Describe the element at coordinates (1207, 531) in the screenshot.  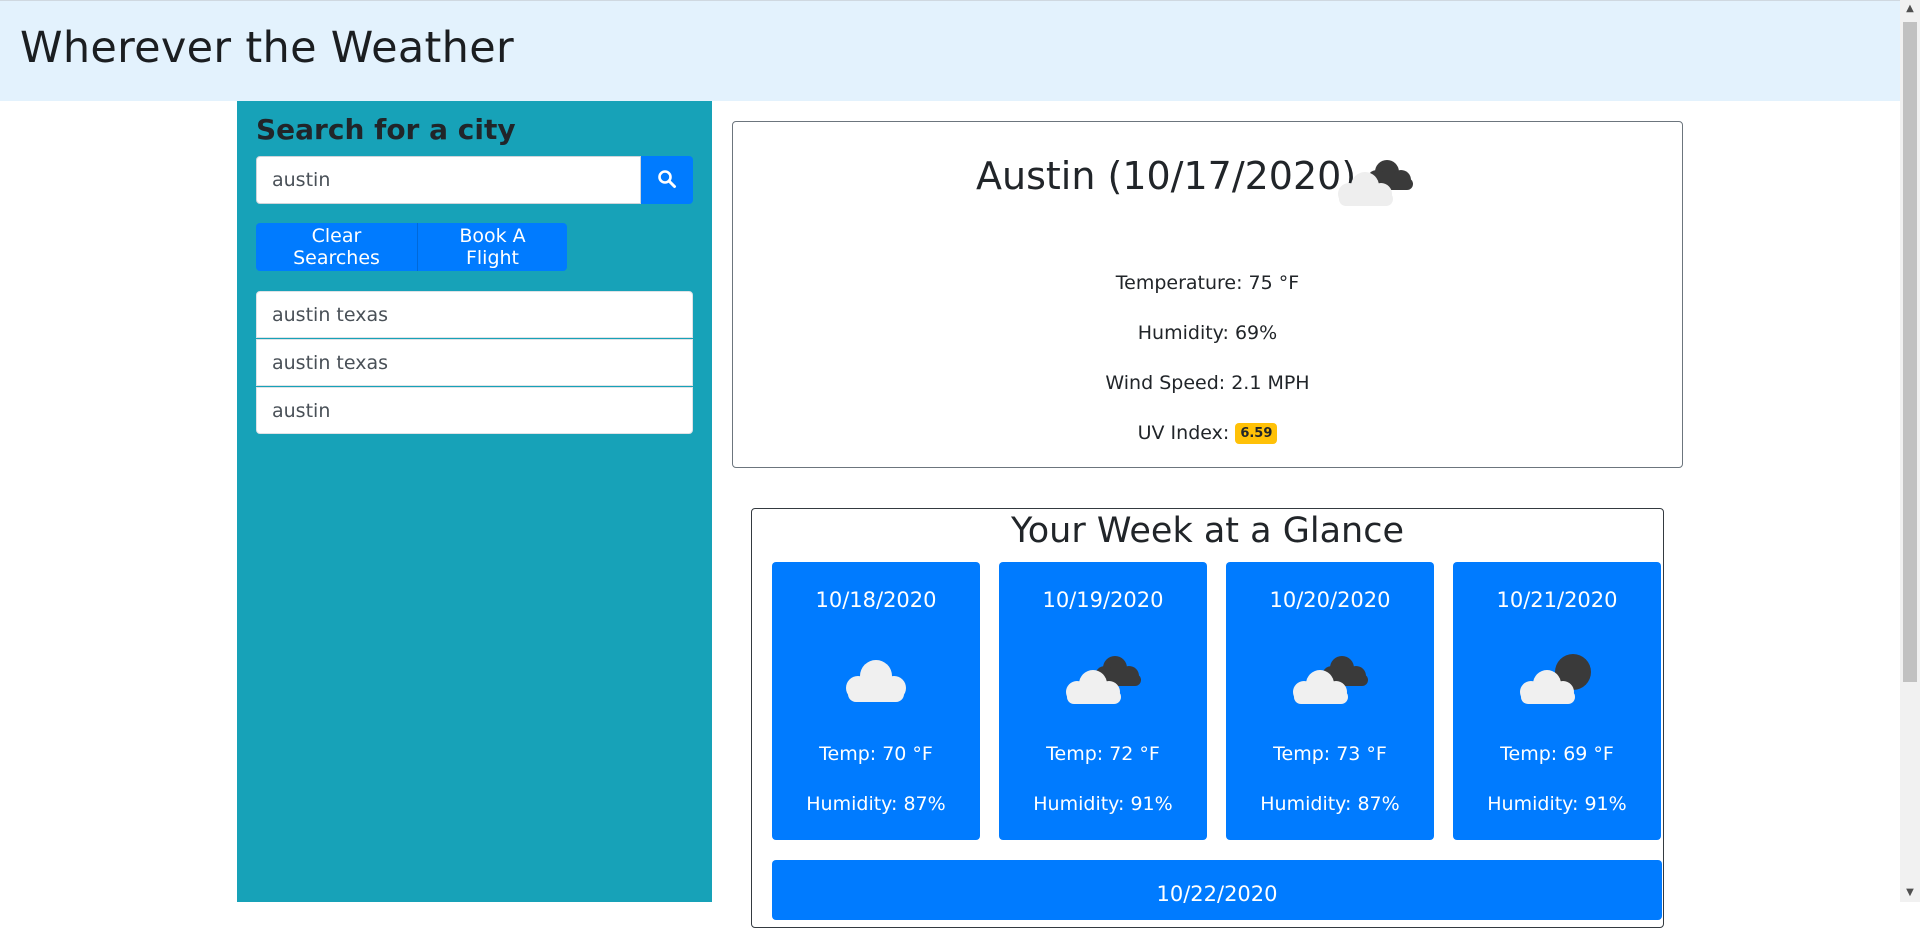
I see `forecast-heading: Your Week at a Glance` at that location.